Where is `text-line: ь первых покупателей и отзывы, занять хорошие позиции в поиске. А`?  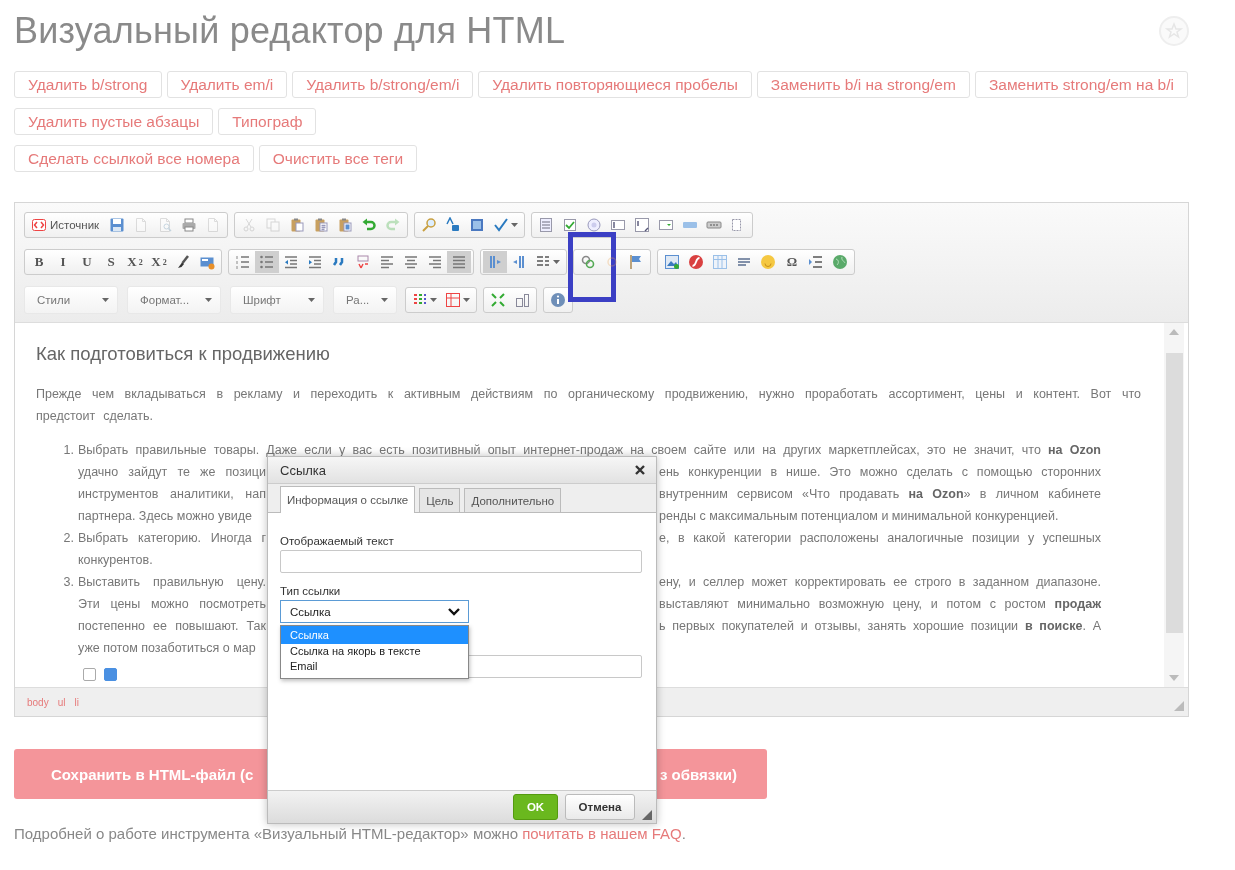 text-line: ь первых покупателей и отзывы, занять хорошие позиции в поиске. А is located at coordinates (880, 626).